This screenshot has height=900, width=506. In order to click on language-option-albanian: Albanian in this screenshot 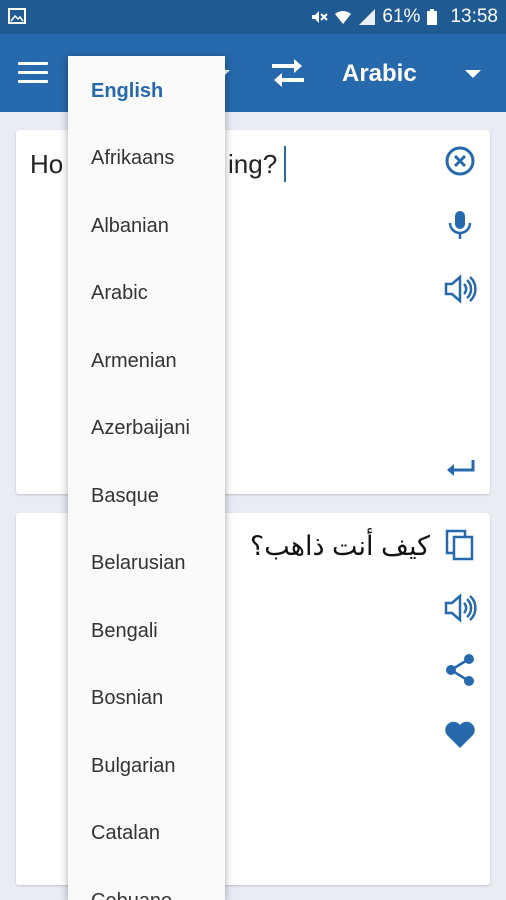, I will do `click(146, 226)`.